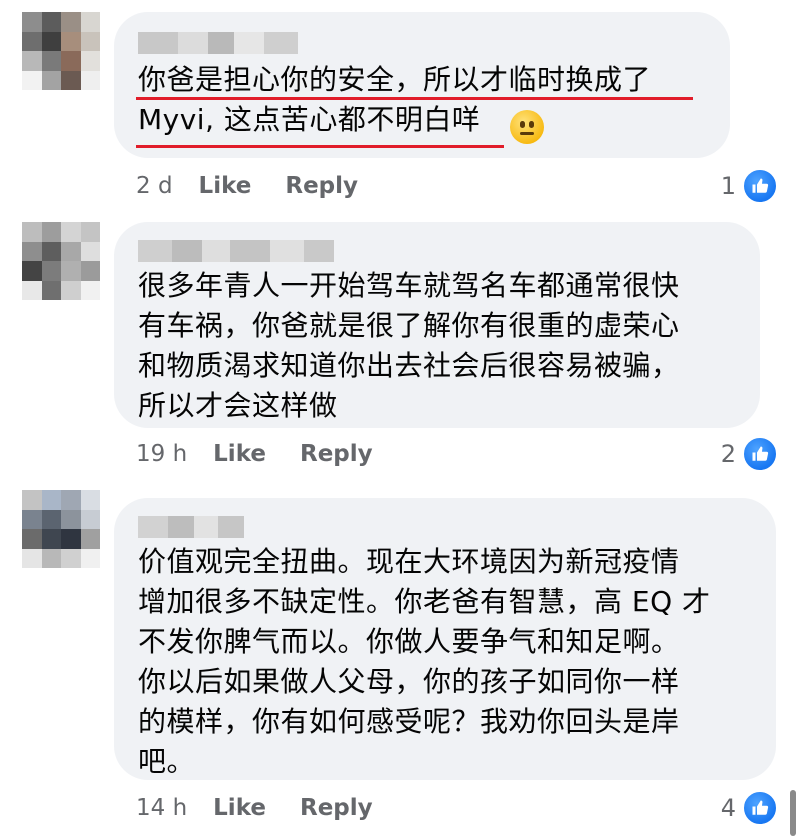 This screenshot has height=838, width=800. Describe the element at coordinates (264, 186) in the screenshot. I see `comment-actions: 2 d Like Reply` at that location.